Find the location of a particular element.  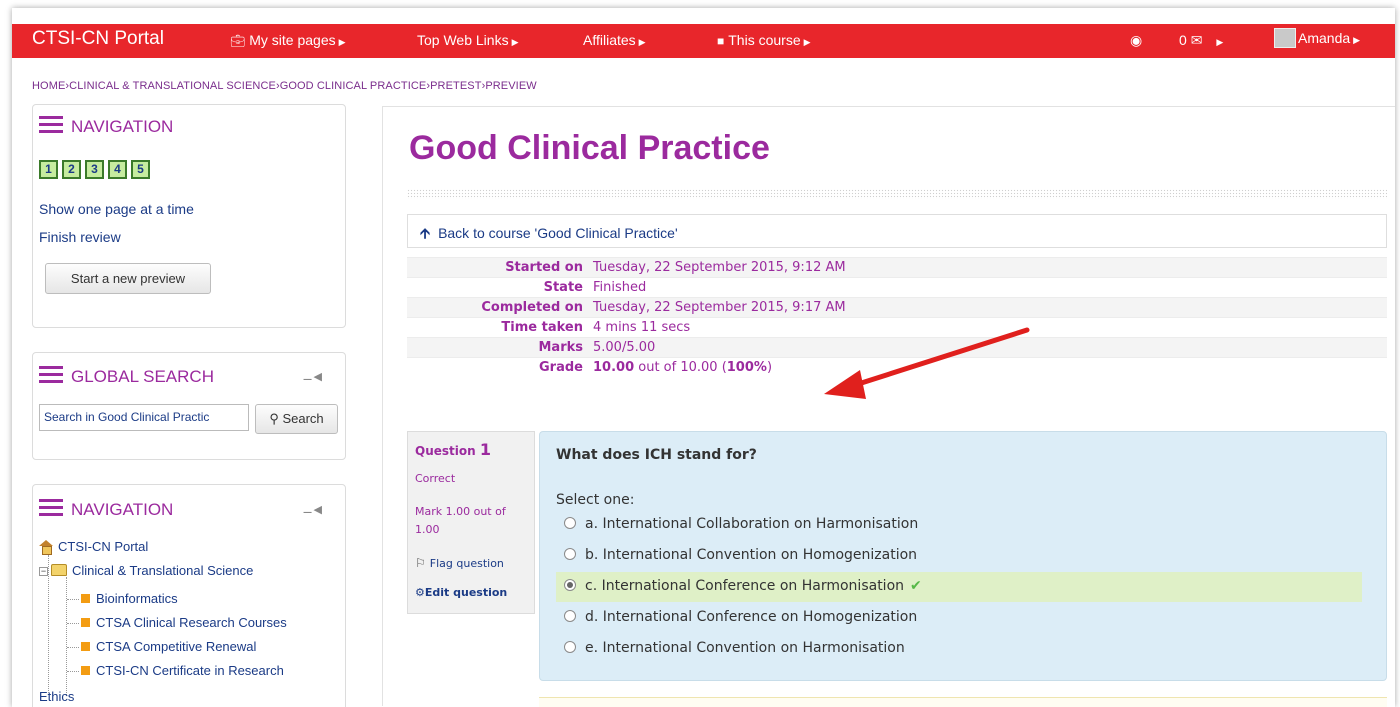

annotation-arrow-icon is located at coordinates (927, 363).